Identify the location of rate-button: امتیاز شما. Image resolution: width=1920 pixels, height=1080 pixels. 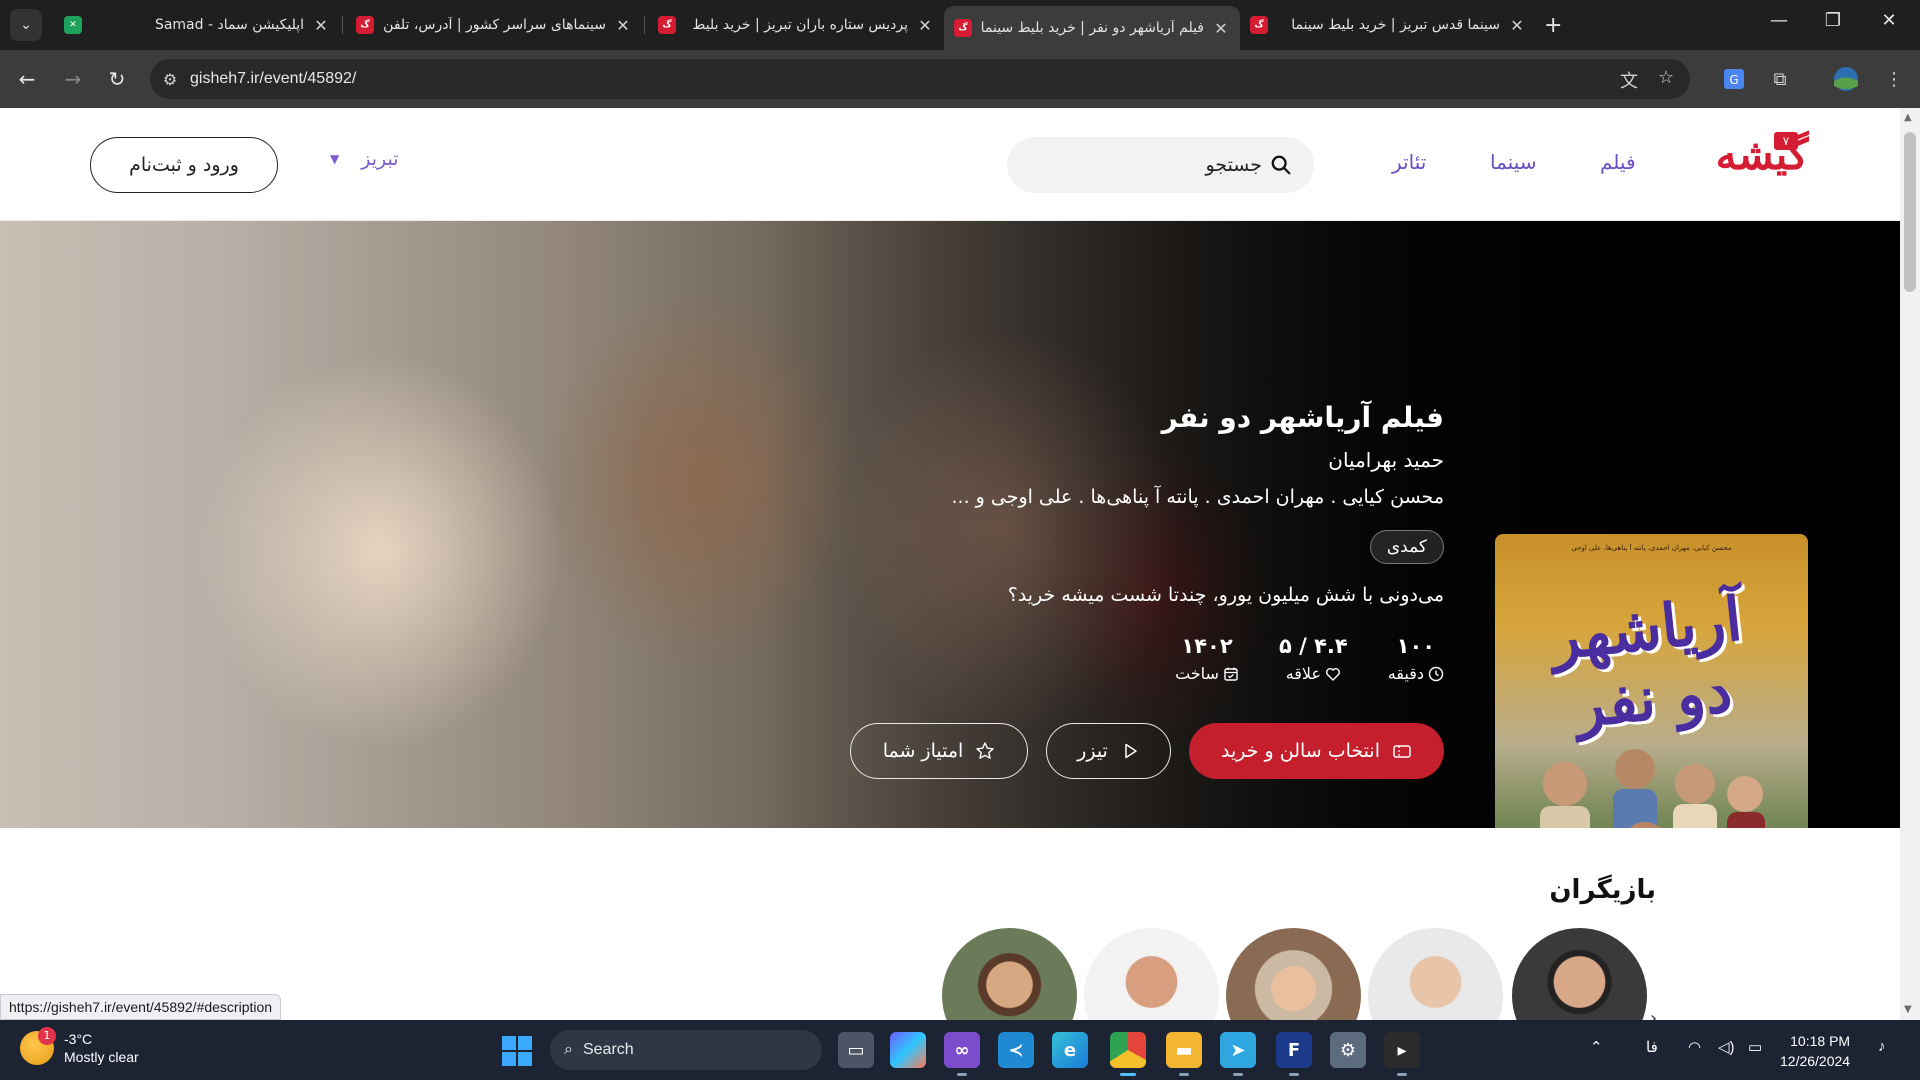
(939, 751).